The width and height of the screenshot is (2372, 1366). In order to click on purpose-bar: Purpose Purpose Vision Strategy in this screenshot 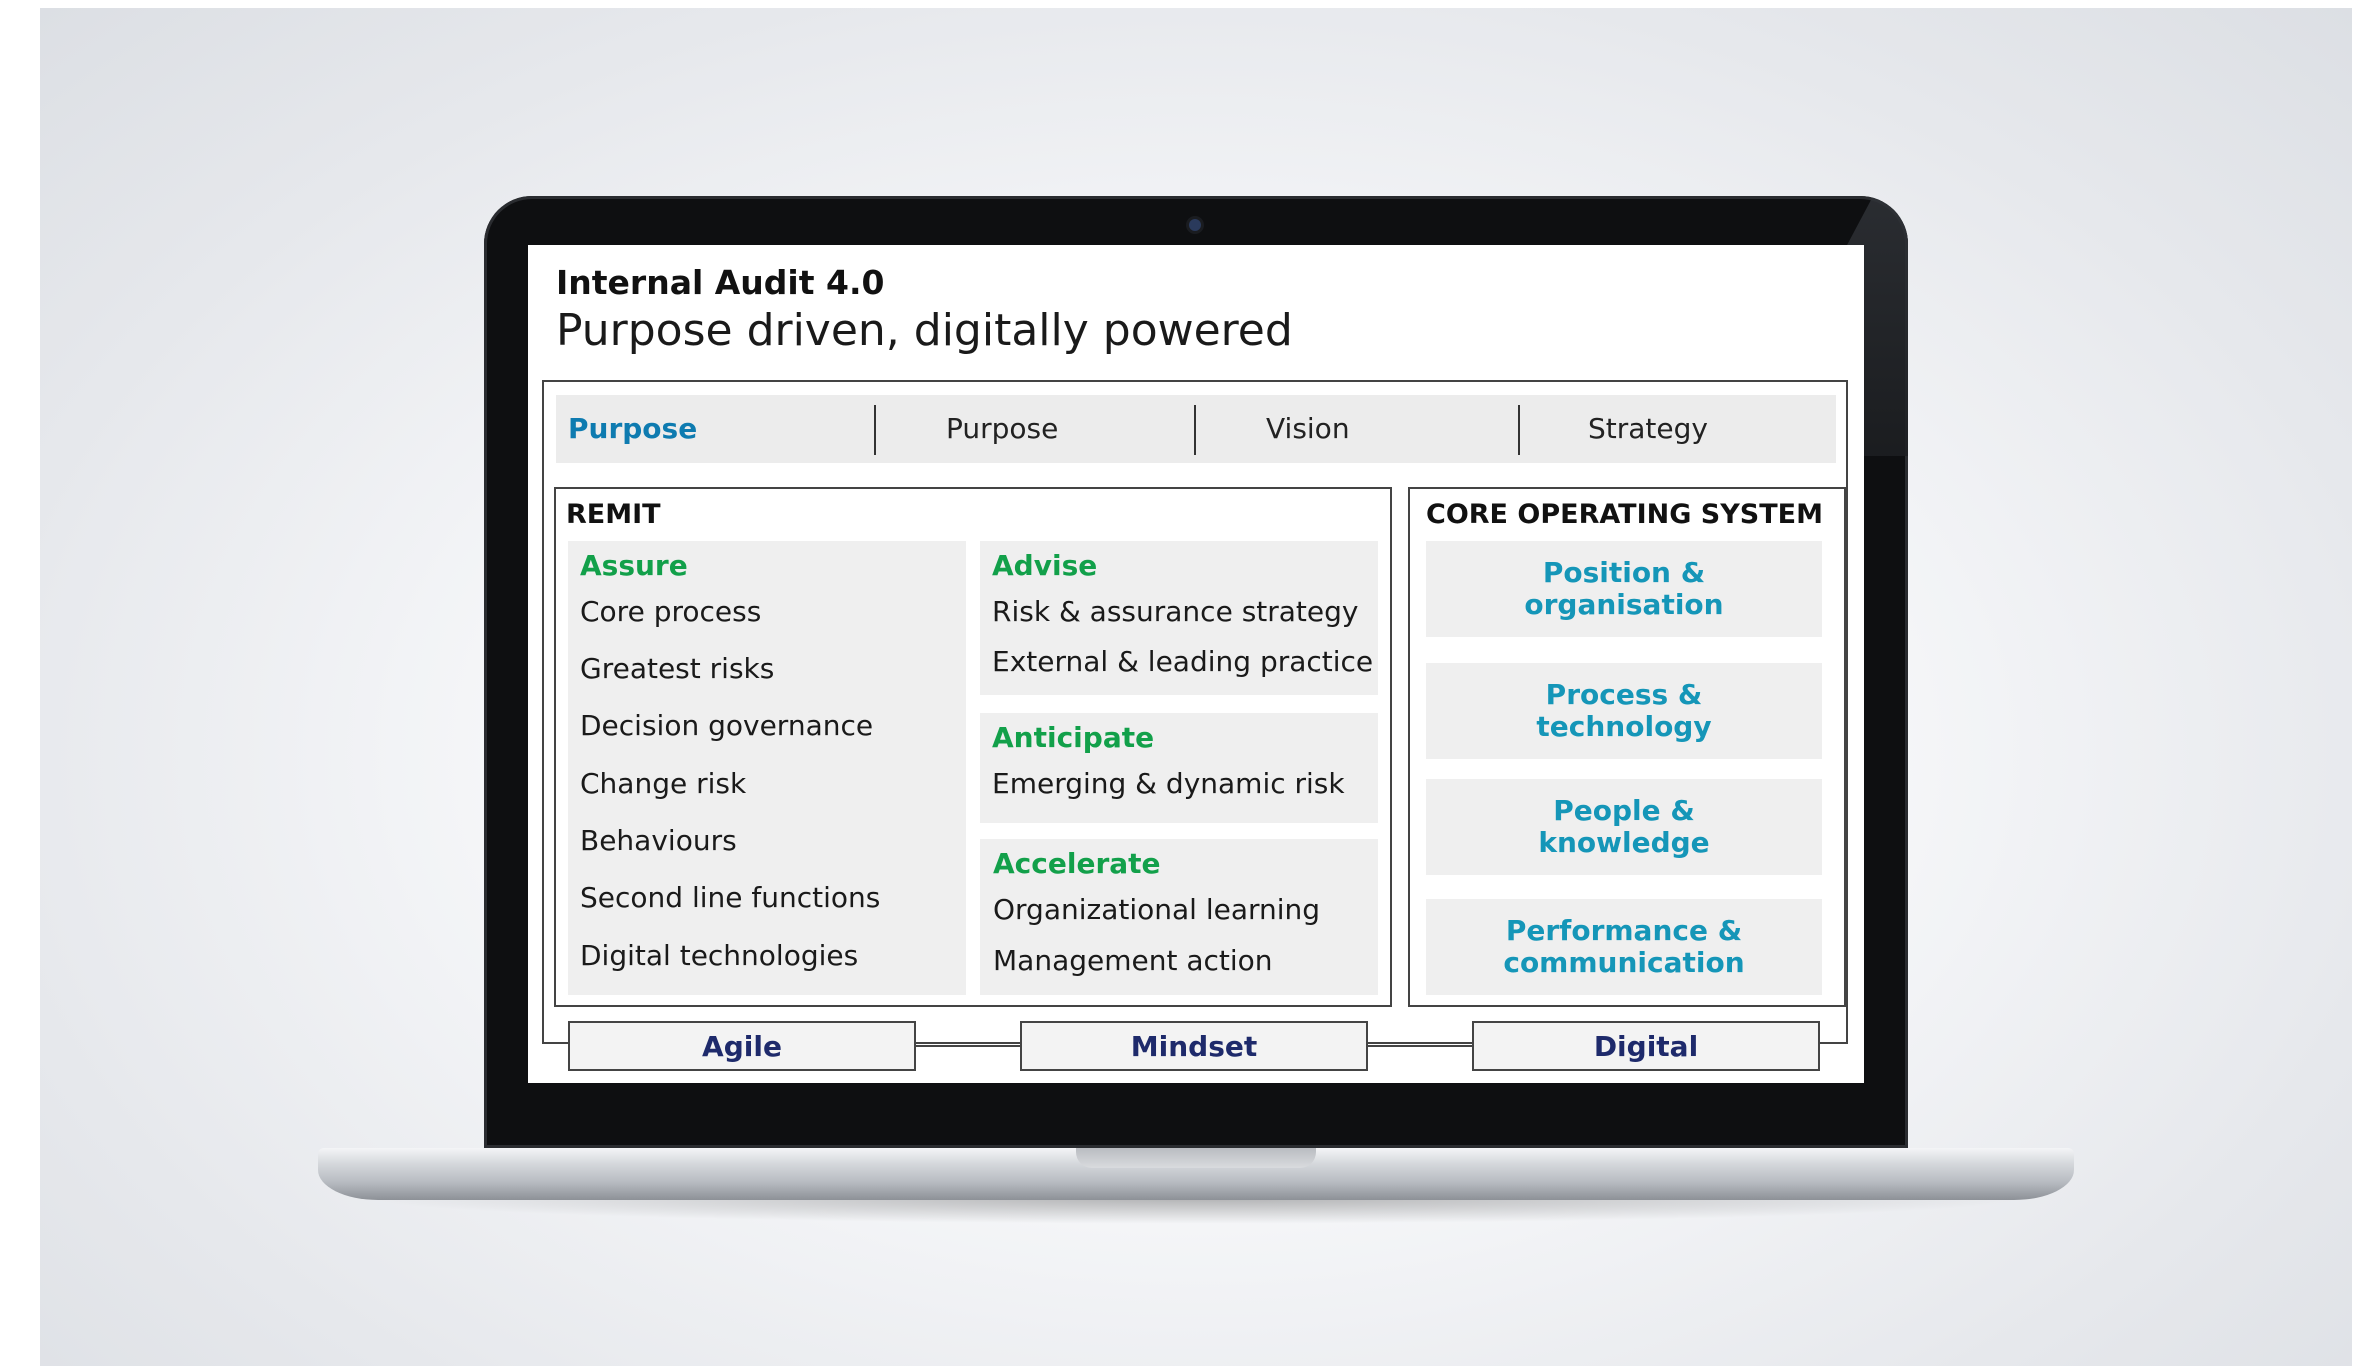, I will do `click(1196, 429)`.